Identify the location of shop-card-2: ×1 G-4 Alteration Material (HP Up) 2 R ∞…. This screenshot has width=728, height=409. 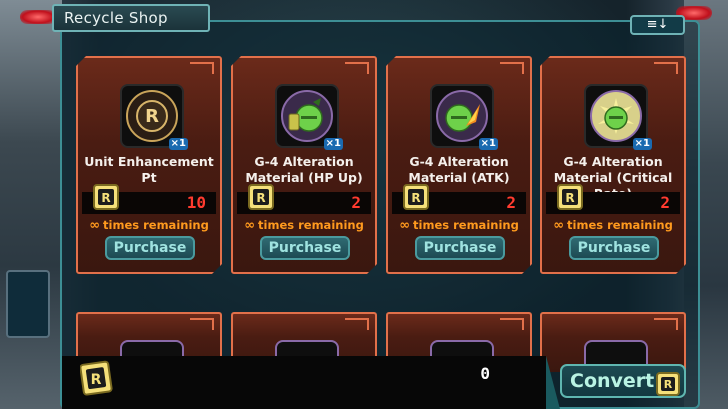
(304, 165).